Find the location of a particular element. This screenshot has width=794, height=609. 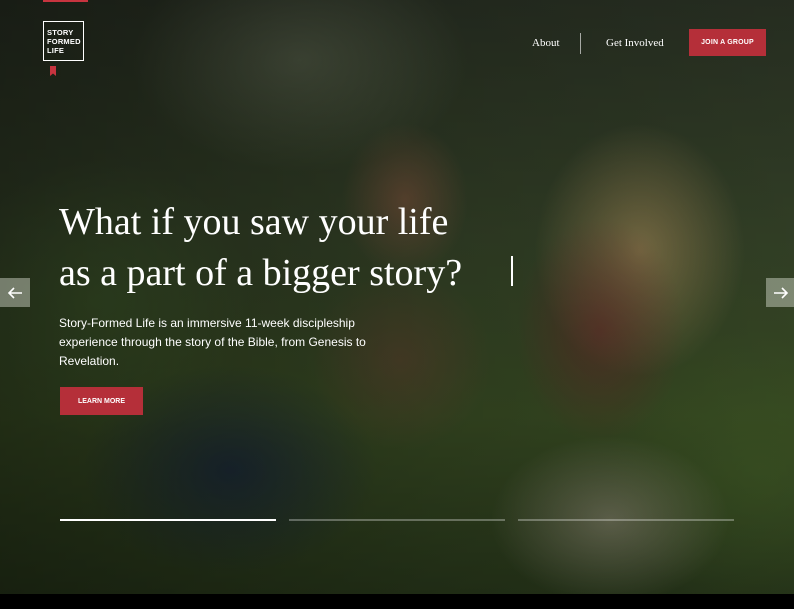

arrow-right-icon is located at coordinates (781, 292).